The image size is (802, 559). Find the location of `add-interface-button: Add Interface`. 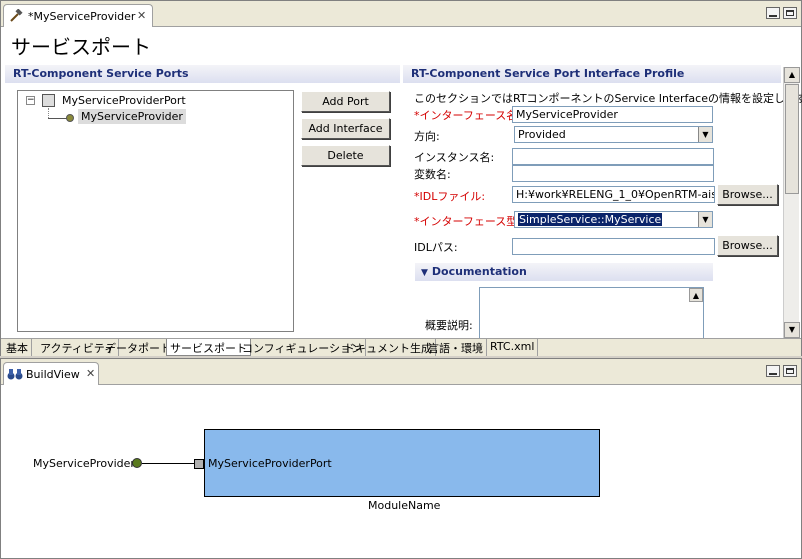

add-interface-button: Add Interface is located at coordinates (345, 128).